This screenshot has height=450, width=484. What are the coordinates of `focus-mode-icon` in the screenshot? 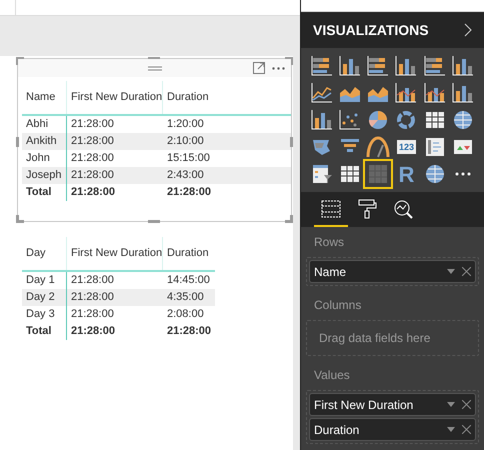 It's located at (259, 68).